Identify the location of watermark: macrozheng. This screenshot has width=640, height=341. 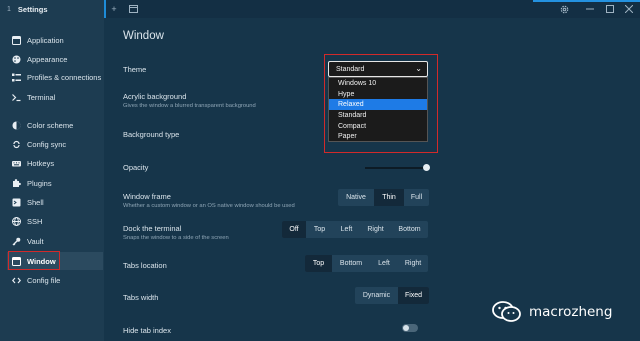
(566, 312).